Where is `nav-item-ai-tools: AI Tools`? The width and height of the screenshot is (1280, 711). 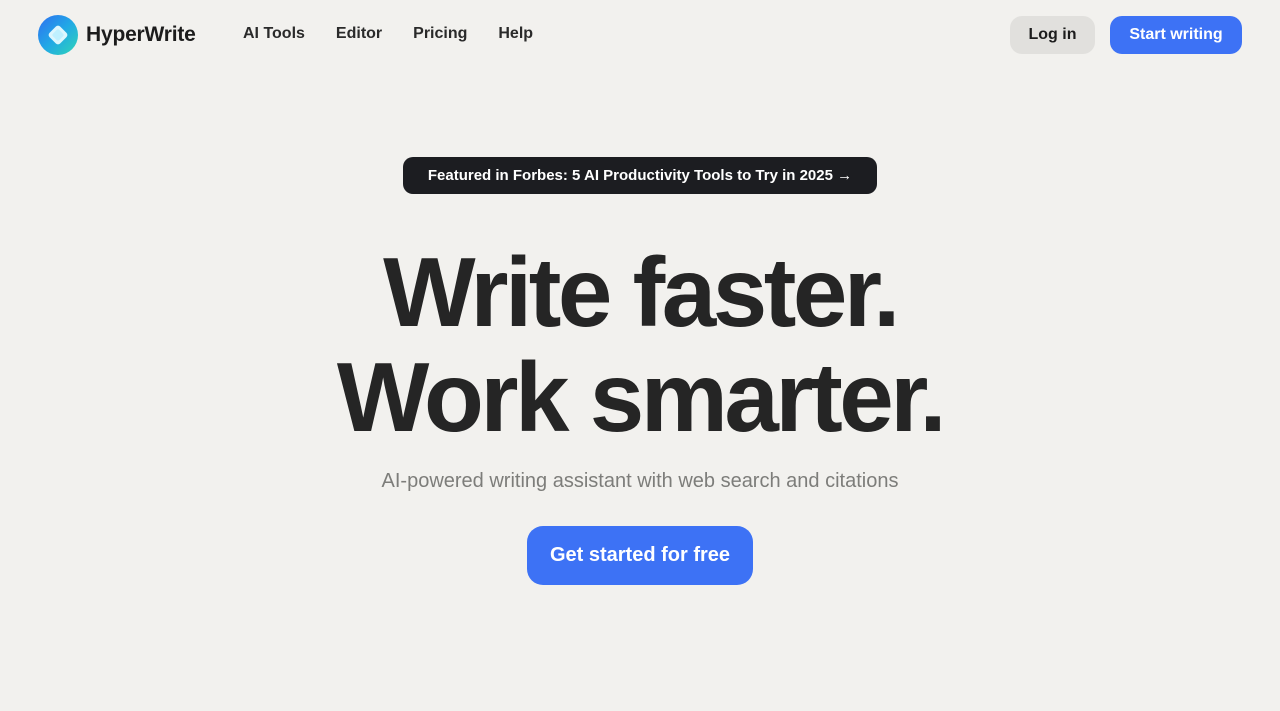 nav-item-ai-tools: AI Tools is located at coordinates (274, 34).